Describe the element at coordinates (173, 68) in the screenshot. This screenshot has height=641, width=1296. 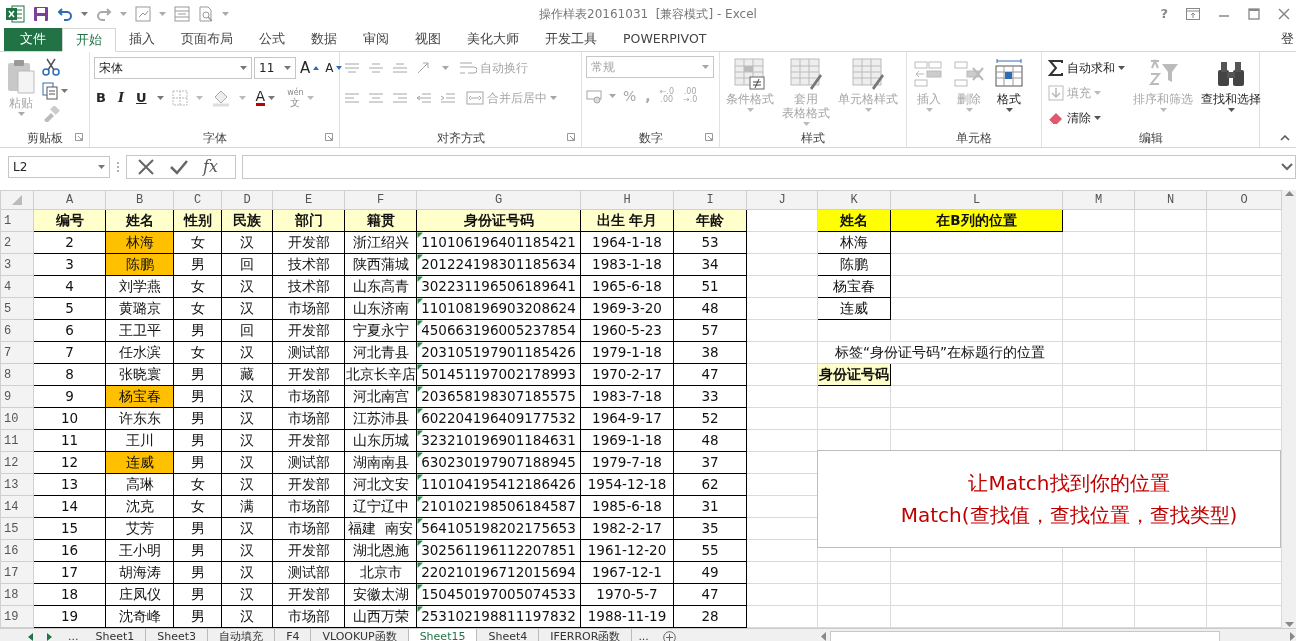
I see `font-name-field: 宋体` at that location.